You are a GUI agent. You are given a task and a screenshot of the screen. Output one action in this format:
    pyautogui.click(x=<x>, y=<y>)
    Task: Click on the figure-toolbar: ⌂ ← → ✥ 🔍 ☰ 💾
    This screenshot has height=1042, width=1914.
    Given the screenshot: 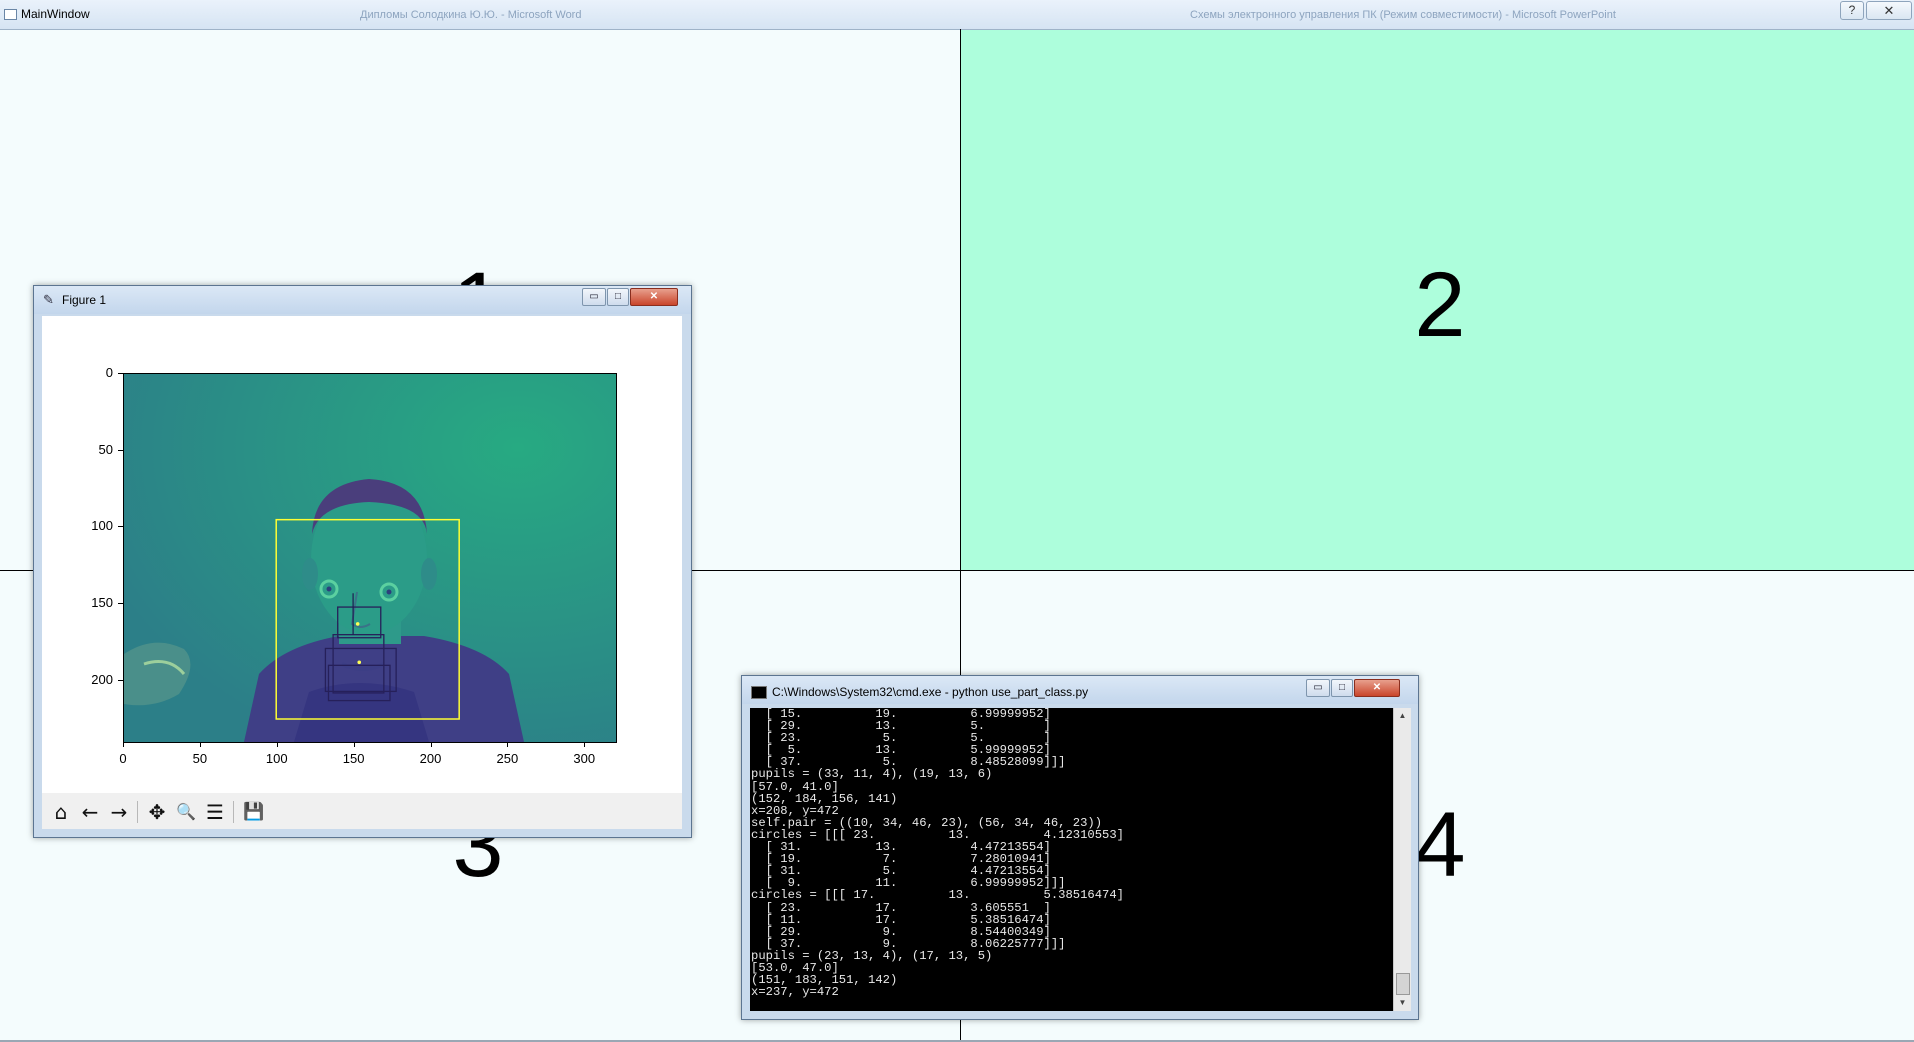 What is the action you would take?
    pyautogui.click(x=362, y=811)
    